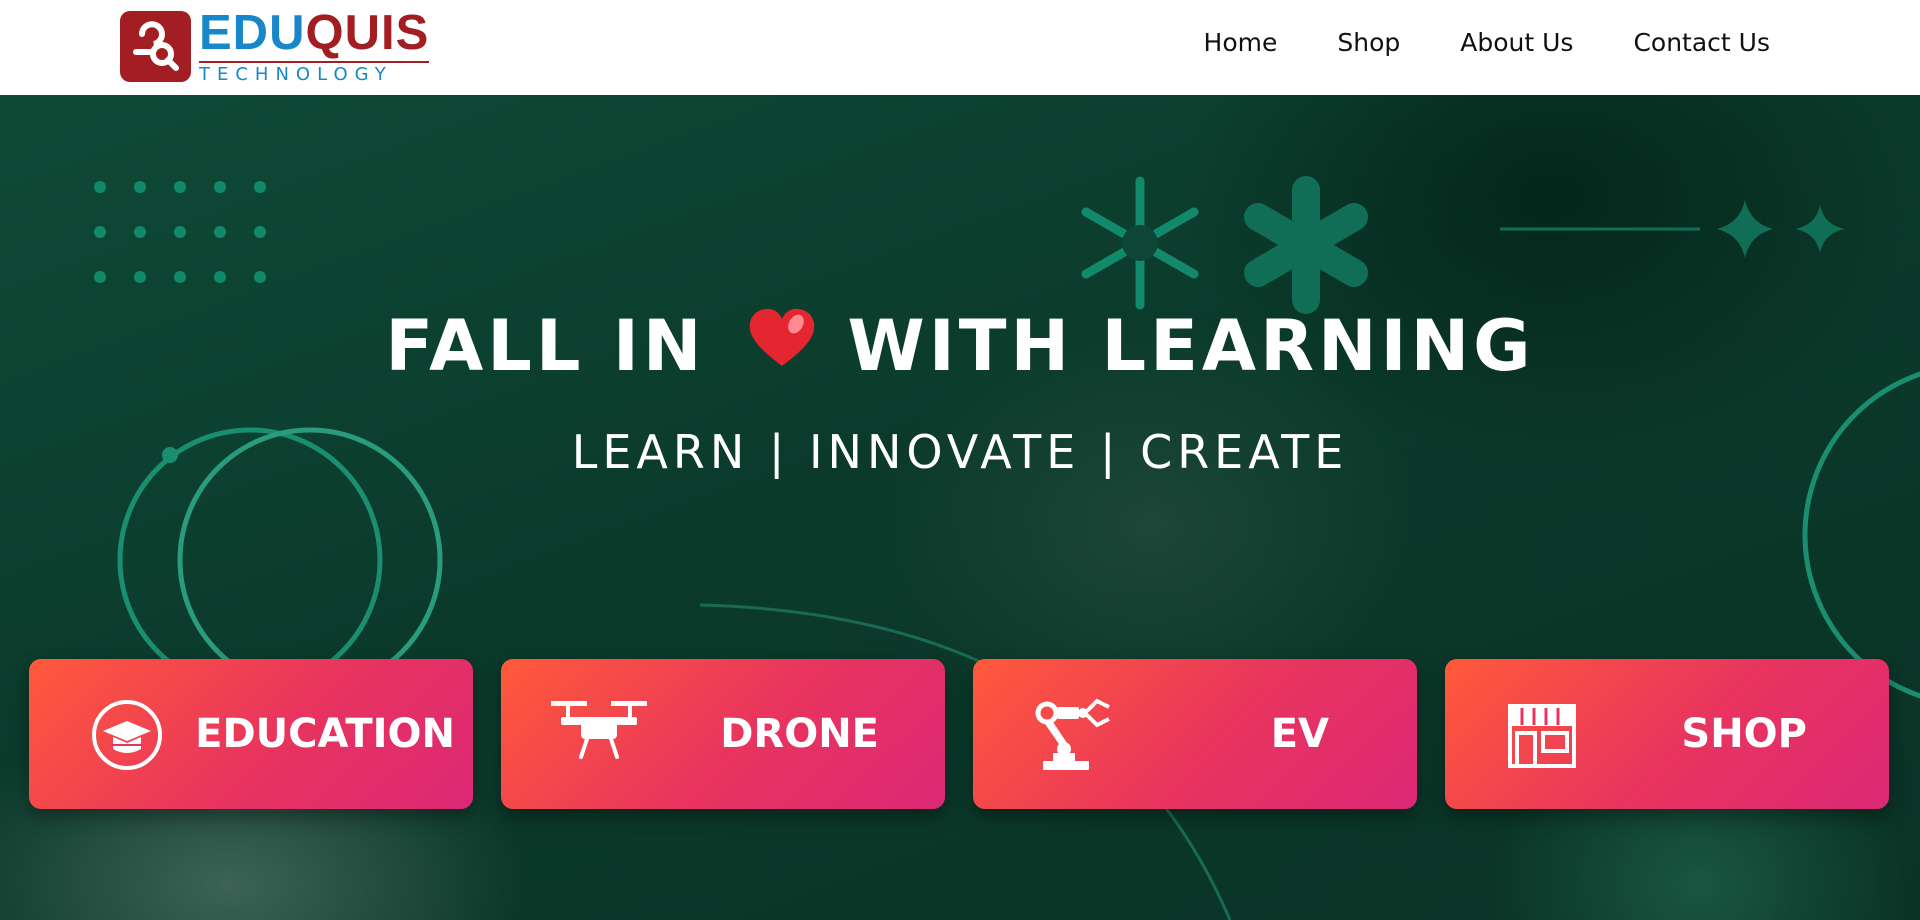 This screenshot has width=1920, height=920. I want to click on nav-item-about-us: About Us, so click(1516, 42).